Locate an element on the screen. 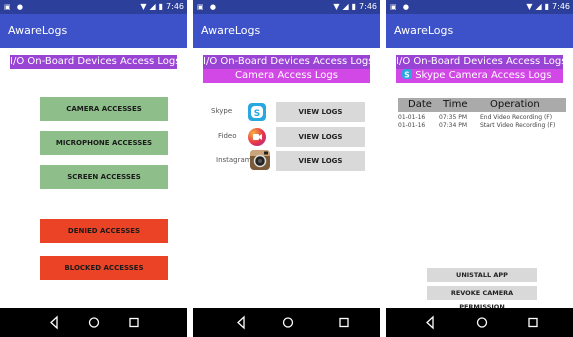 This screenshot has width=573, height=337. camera-logs-banner: Camera Access Logs is located at coordinates (286, 76).